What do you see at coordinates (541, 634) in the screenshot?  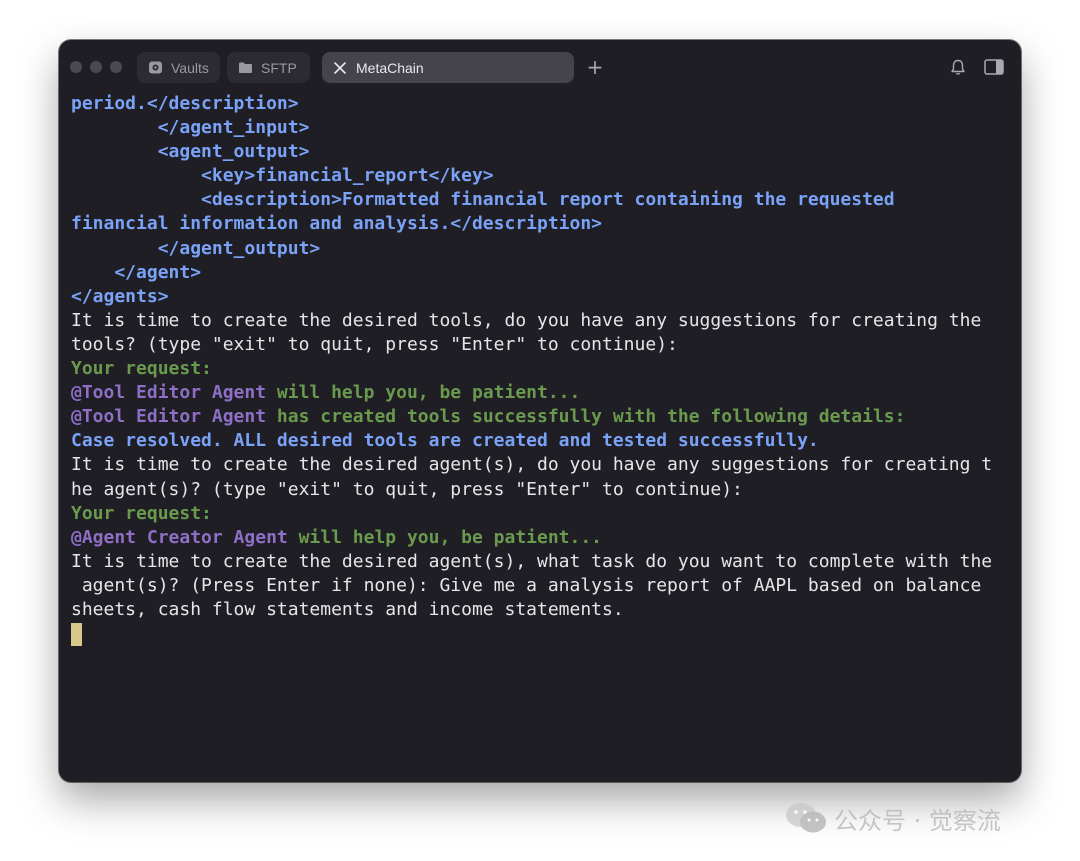 I see `prompt-line` at bounding box center [541, 634].